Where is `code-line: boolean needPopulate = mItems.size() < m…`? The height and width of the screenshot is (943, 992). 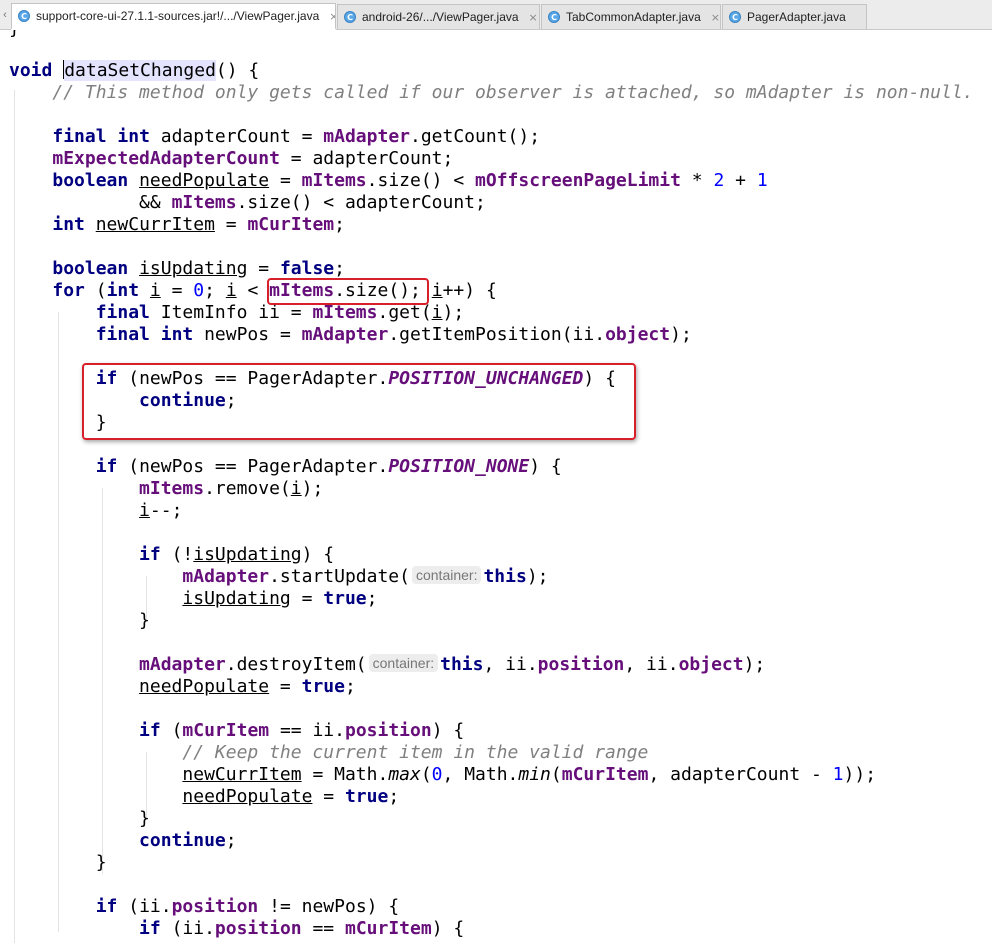 code-line: boolean needPopulate = mItems.size() < m… is located at coordinates (410, 180).